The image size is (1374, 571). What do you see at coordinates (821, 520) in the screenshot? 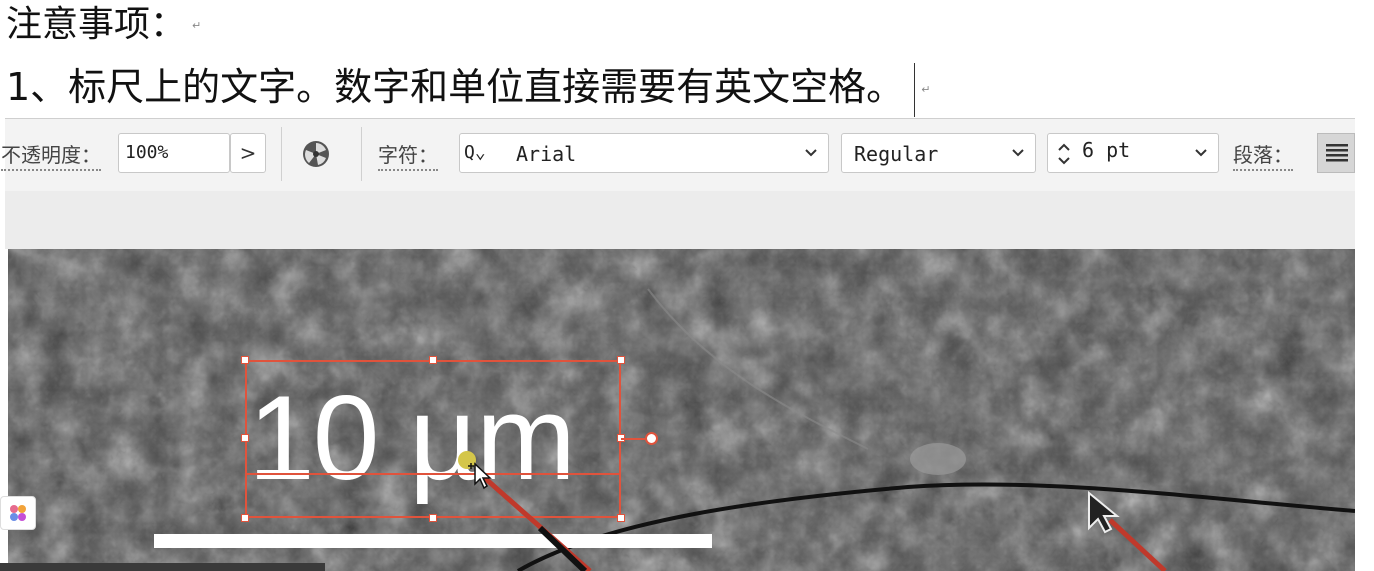
I see `overlay-strokes` at bounding box center [821, 520].